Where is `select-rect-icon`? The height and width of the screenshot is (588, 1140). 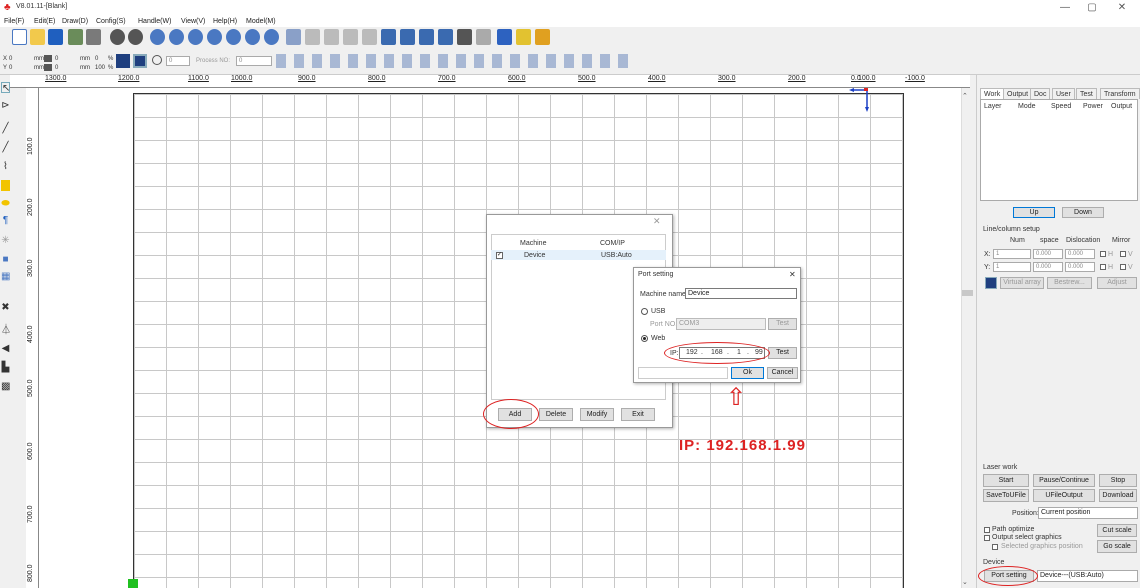 select-rect-icon is located at coordinates (293, 37).